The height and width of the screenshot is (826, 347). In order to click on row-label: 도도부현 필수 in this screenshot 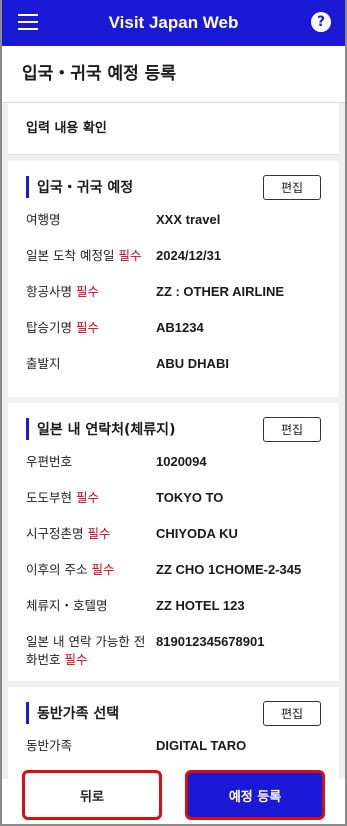, I will do `click(91, 504)`.